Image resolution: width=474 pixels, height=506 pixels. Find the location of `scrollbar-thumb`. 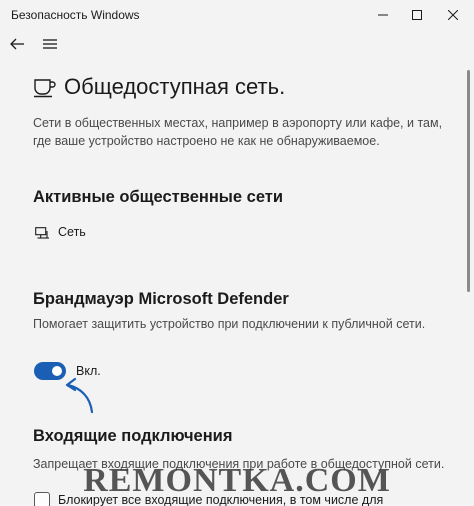

scrollbar-thumb is located at coordinates (468, 181).